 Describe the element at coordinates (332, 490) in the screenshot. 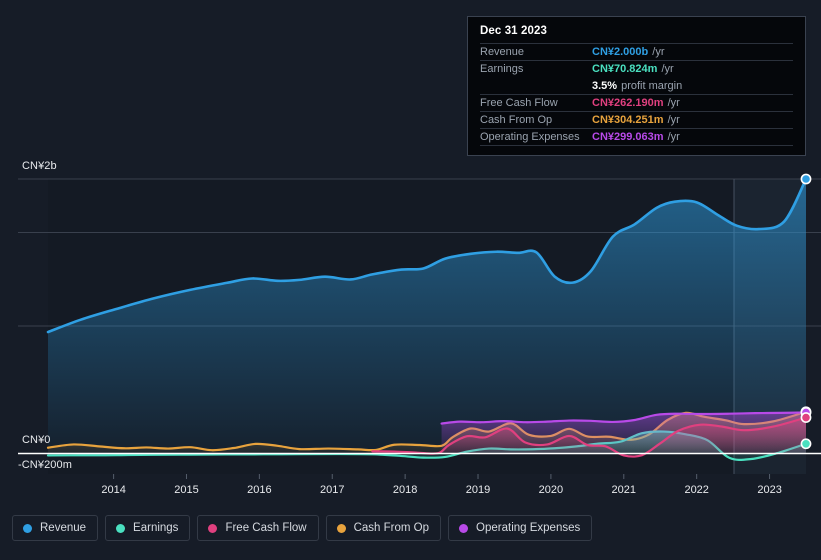

I see `x-axis-label-2017: 2017` at that location.